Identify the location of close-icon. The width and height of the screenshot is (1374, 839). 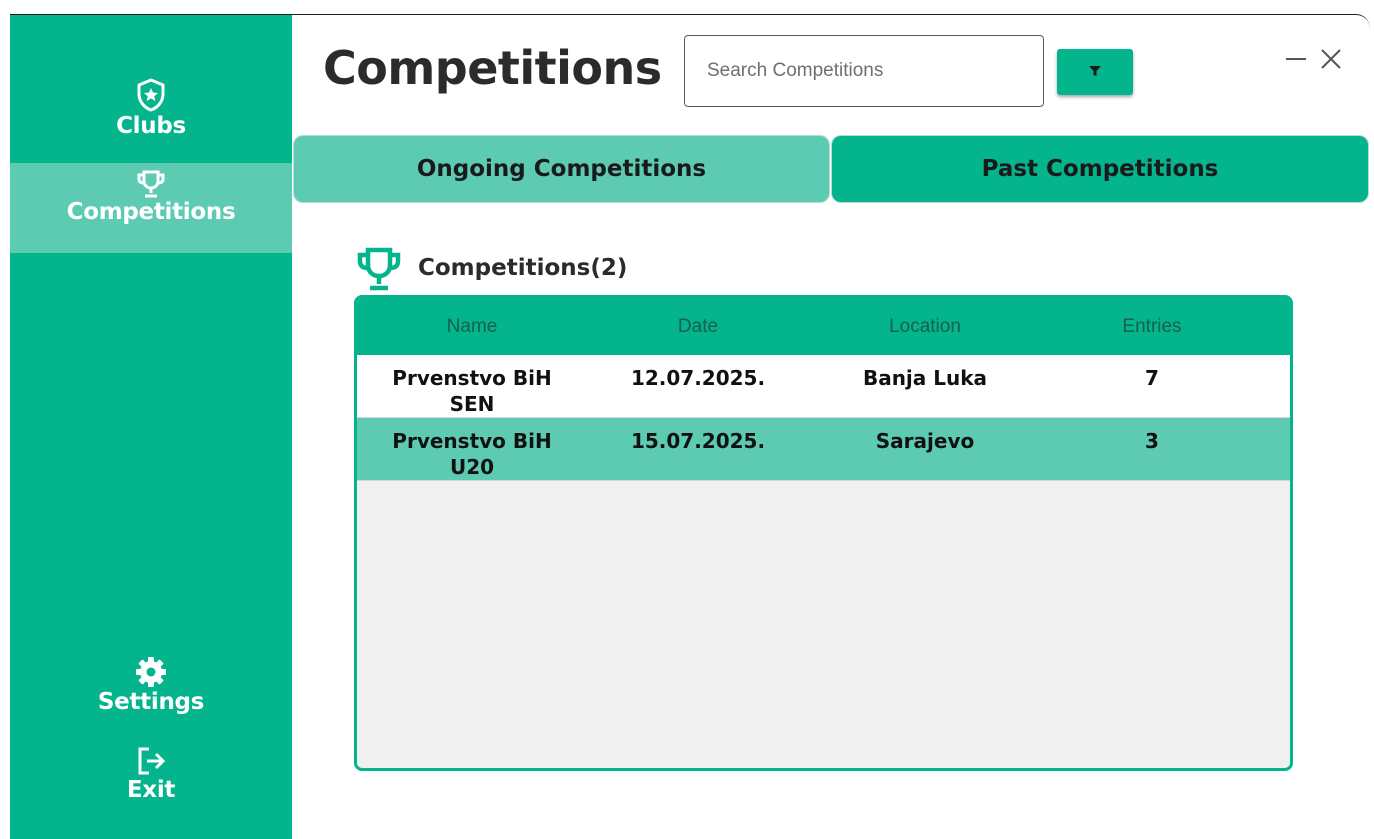
(1331, 61).